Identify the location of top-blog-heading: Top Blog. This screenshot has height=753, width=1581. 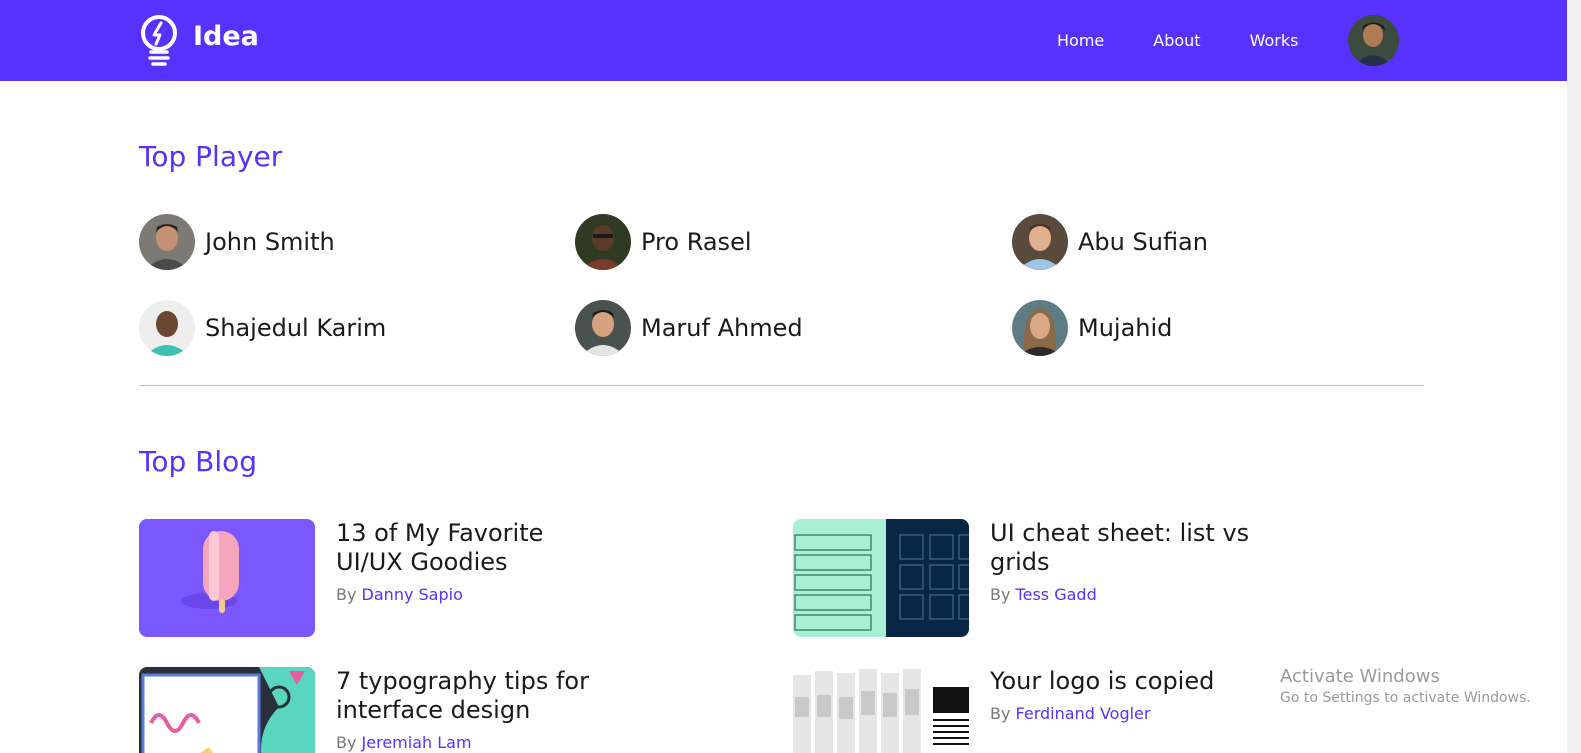
(198, 461).